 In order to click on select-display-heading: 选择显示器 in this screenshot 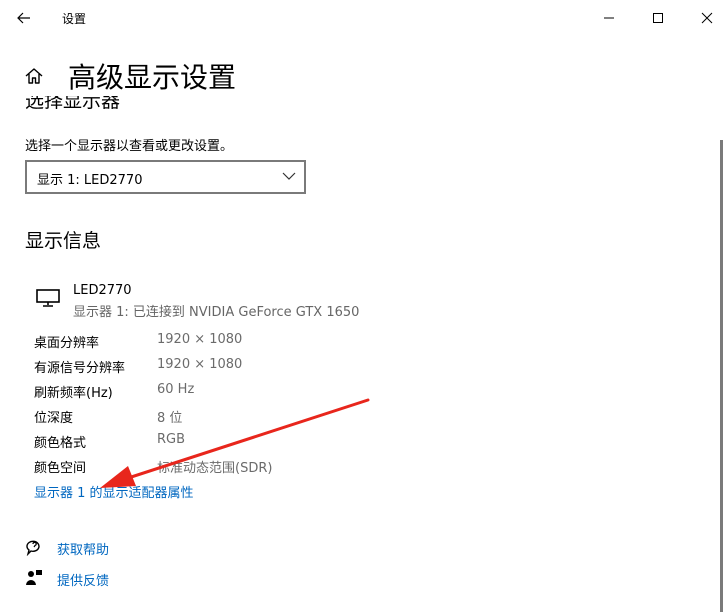, I will do `click(73, 104)`.